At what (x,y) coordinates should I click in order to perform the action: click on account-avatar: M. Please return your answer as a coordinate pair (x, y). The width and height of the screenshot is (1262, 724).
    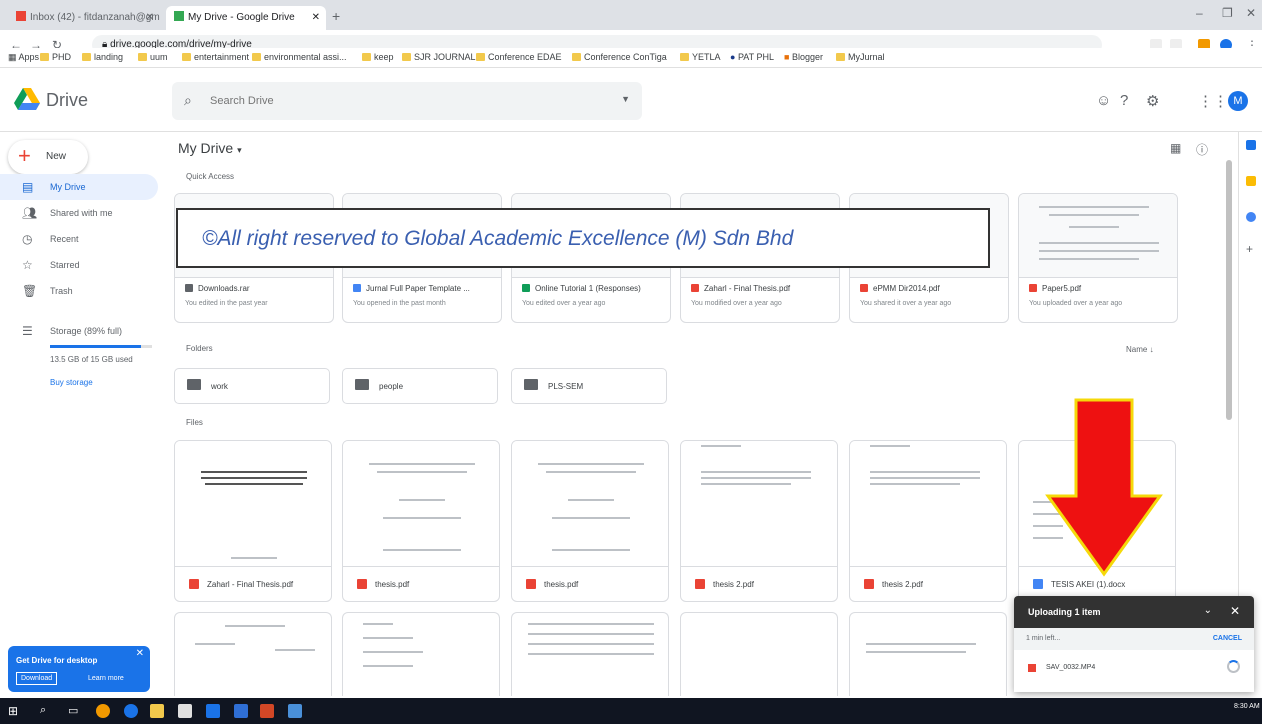
    Looking at the image, I should click on (1238, 101).